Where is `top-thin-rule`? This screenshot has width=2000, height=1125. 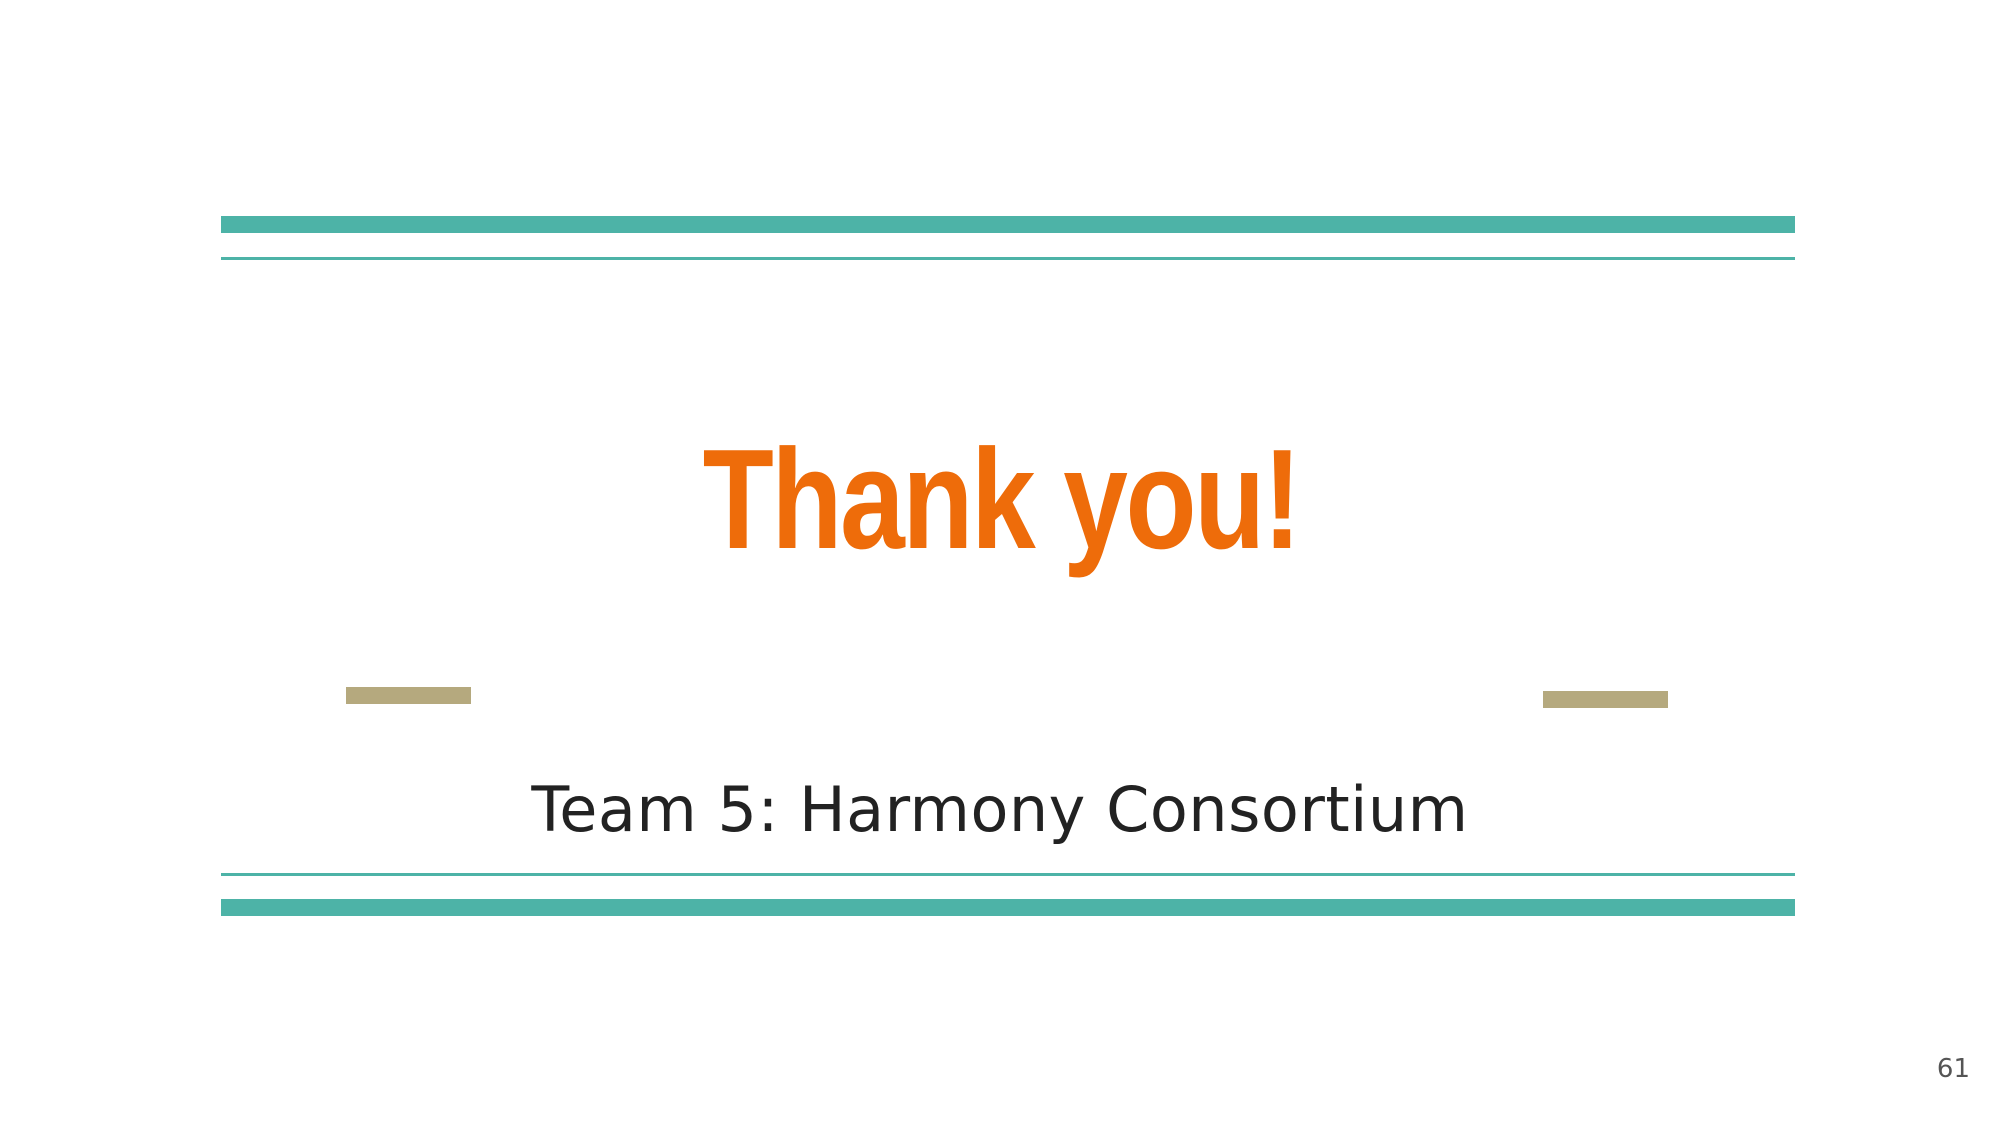 top-thin-rule is located at coordinates (1008, 258).